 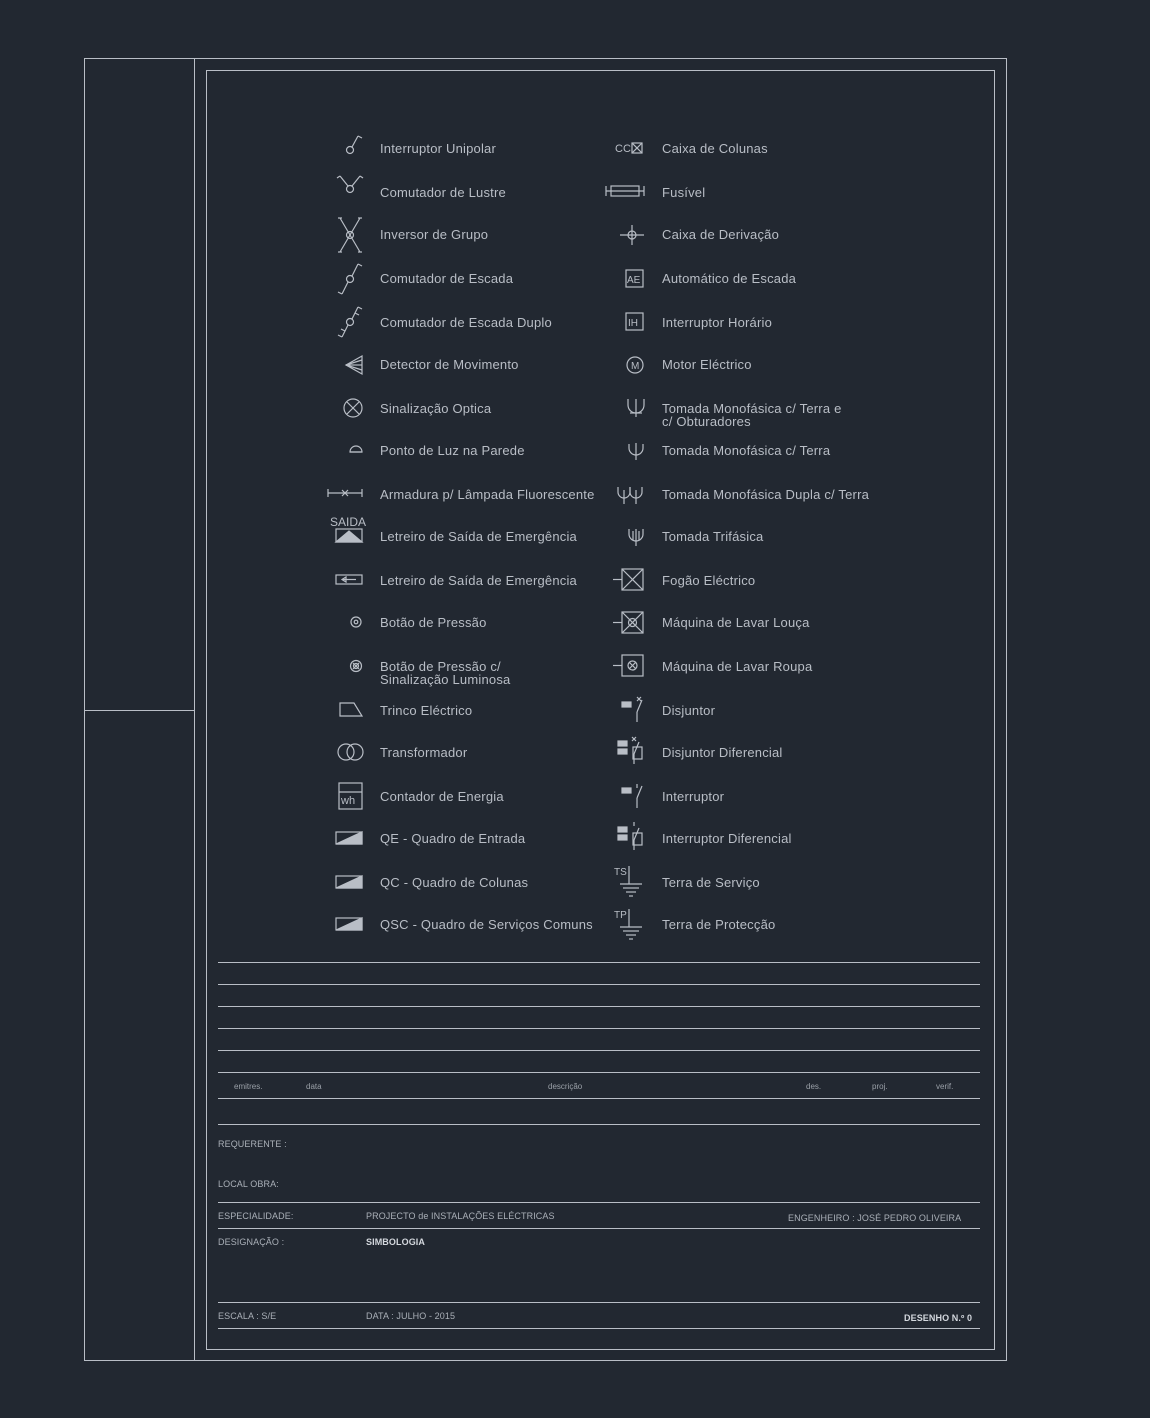 What do you see at coordinates (721, 234) in the screenshot?
I see `legend-label: Caixa de Derivação` at bounding box center [721, 234].